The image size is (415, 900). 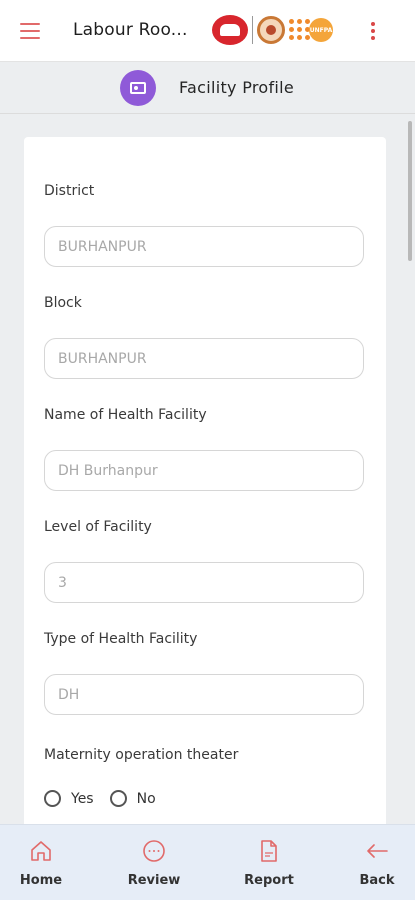 I want to click on nav-home-label: Home, so click(x=41, y=880).